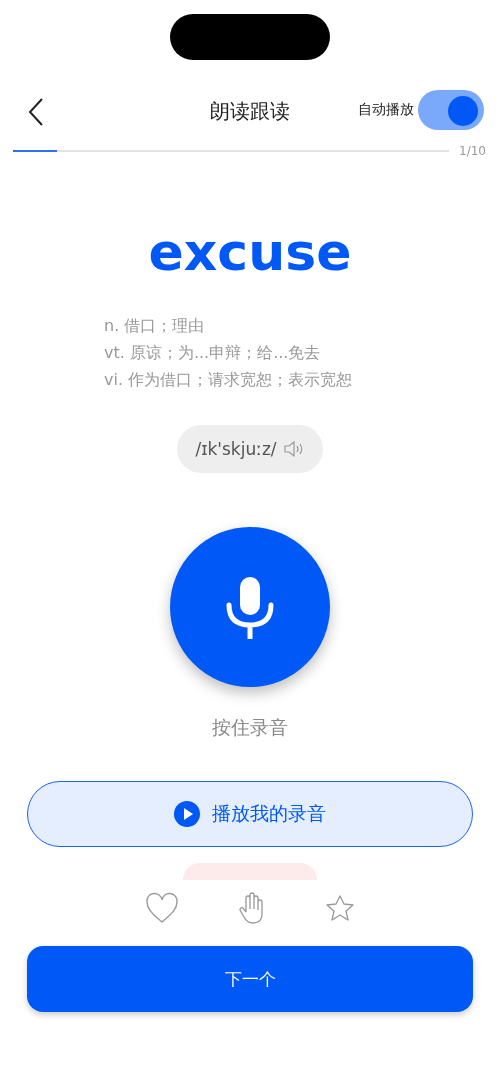 The width and height of the screenshot is (500, 1084). I want to click on auto-play-toggle, so click(451, 110).